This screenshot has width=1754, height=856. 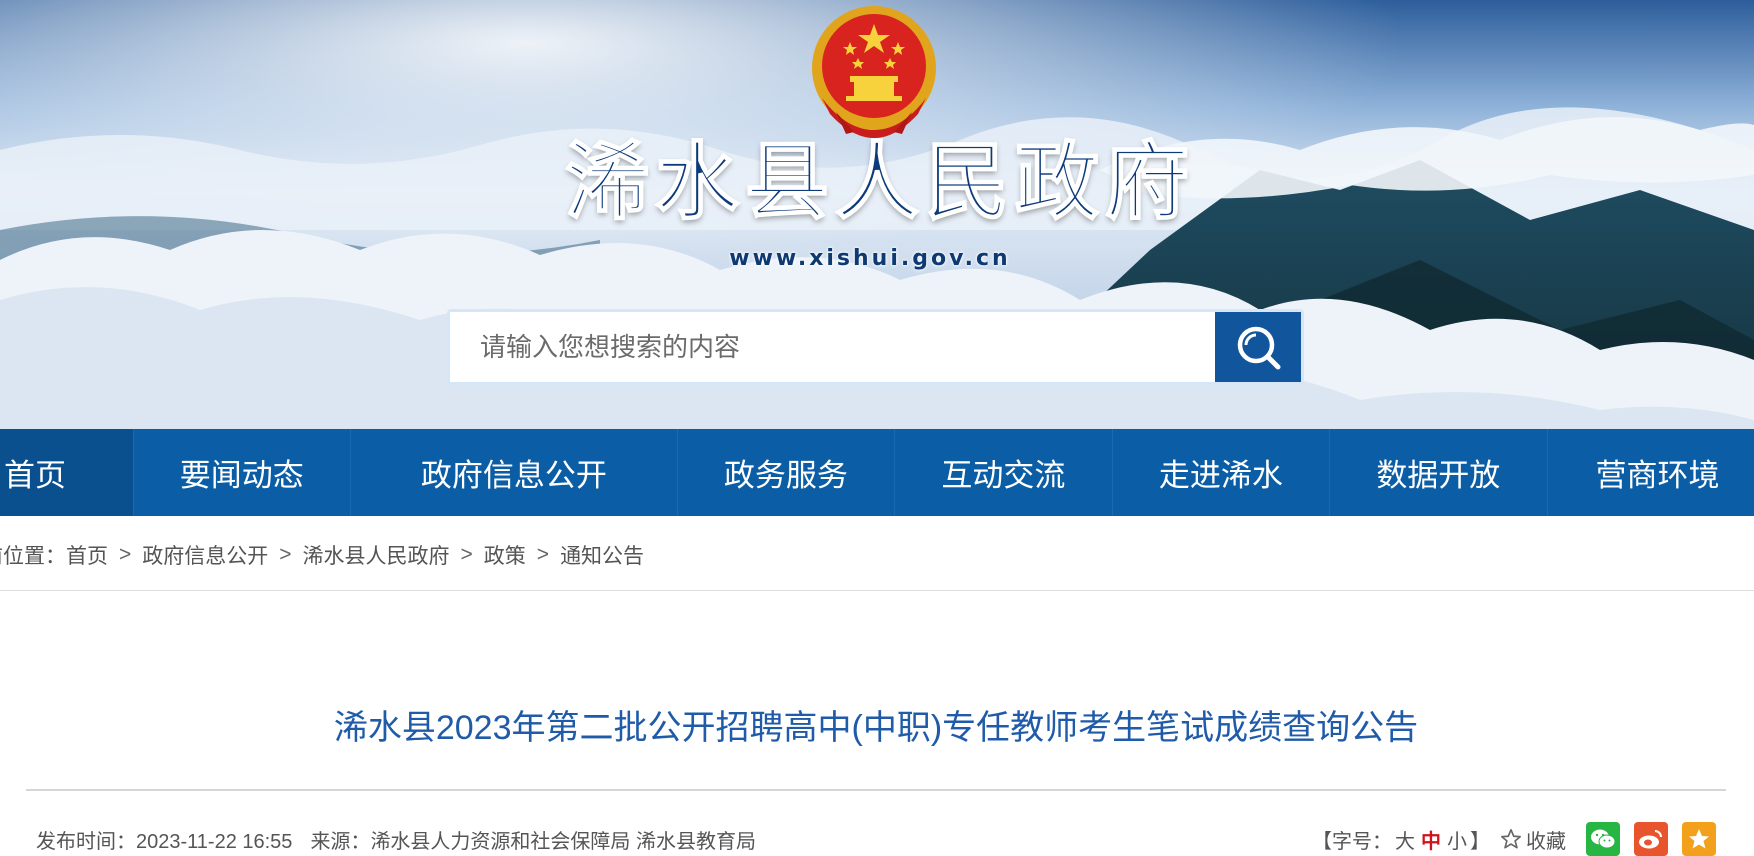 I want to click on title-divider, so click(x=876, y=790).